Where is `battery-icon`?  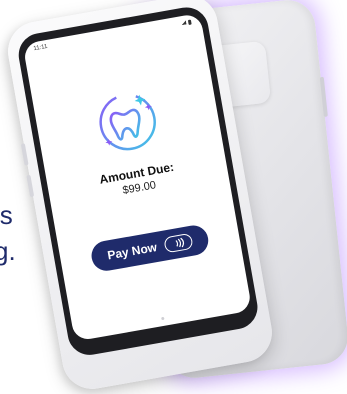
battery-icon is located at coordinates (189, 22).